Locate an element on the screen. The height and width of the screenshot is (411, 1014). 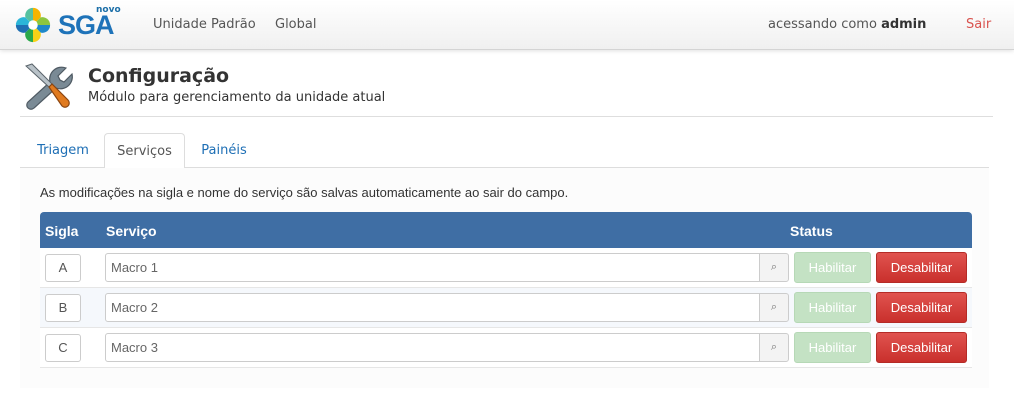
tabs-bar: Triagem Serviços Painéis is located at coordinates (504, 151).